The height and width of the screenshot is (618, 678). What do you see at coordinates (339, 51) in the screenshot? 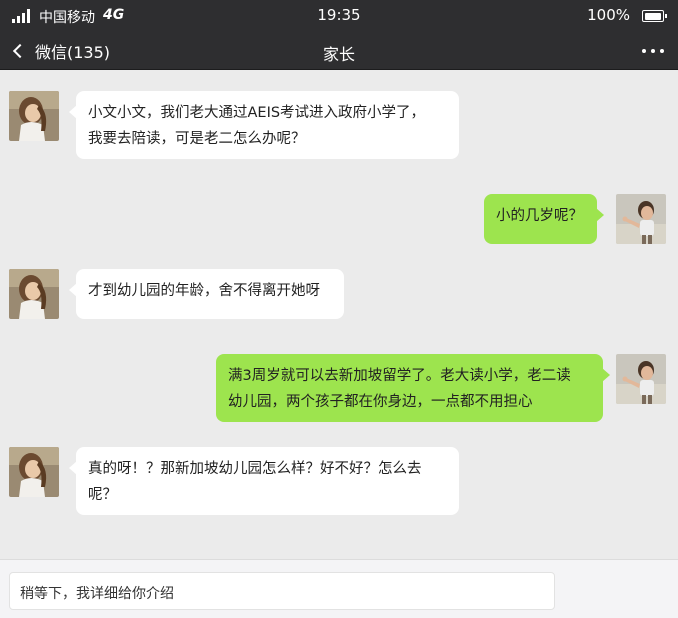
I see `nav-bar: 微信(135) 家长` at bounding box center [339, 51].